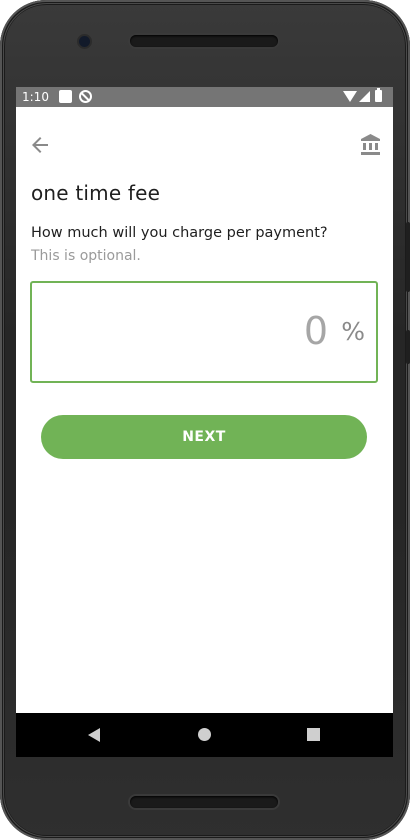 This screenshot has width=410, height=840. What do you see at coordinates (315, 331) in the screenshot?
I see `fee-value: 0` at bounding box center [315, 331].